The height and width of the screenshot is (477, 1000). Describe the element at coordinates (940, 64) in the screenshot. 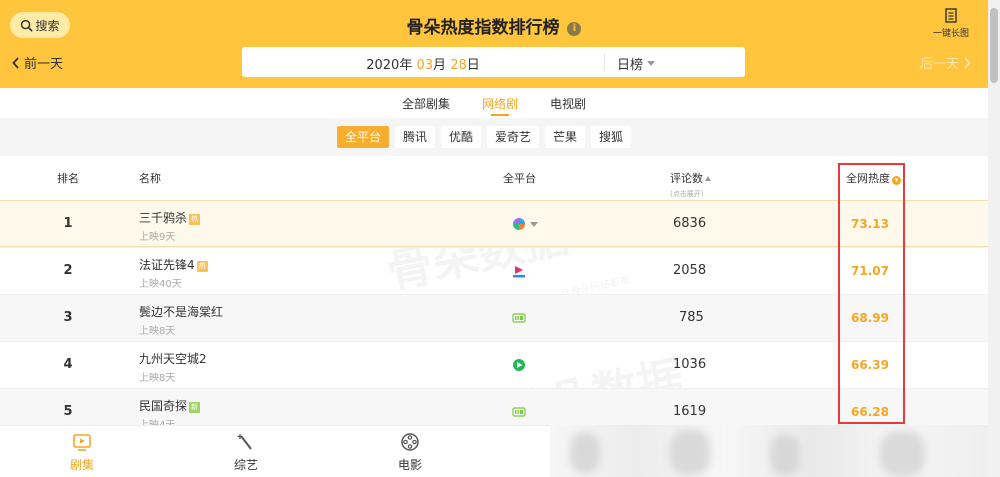

I see `next-day-label: 后一天` at that location.